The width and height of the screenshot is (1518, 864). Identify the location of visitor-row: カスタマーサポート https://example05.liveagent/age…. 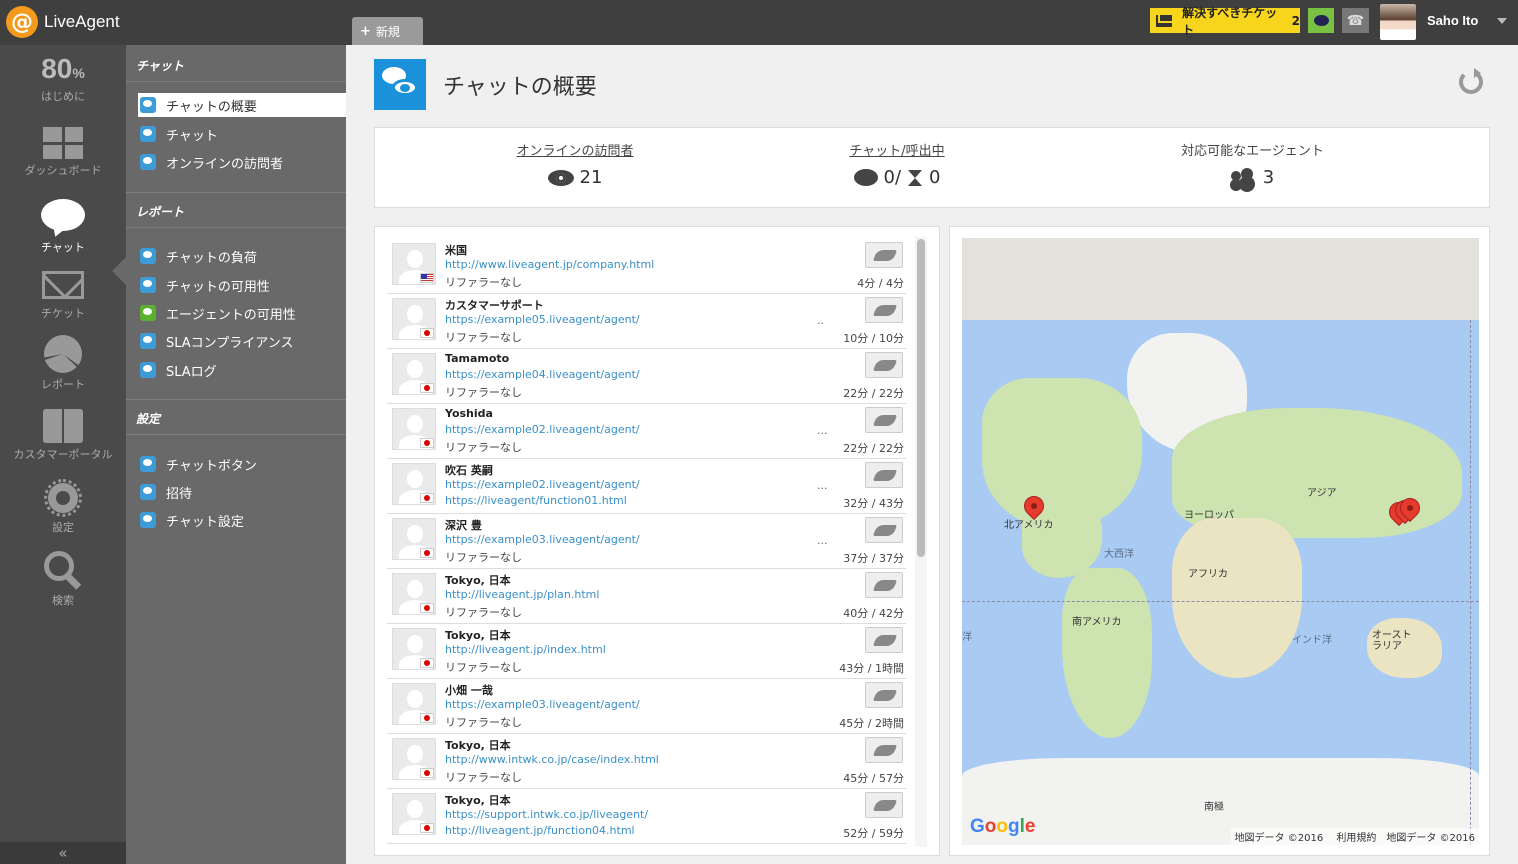
(646, 321).